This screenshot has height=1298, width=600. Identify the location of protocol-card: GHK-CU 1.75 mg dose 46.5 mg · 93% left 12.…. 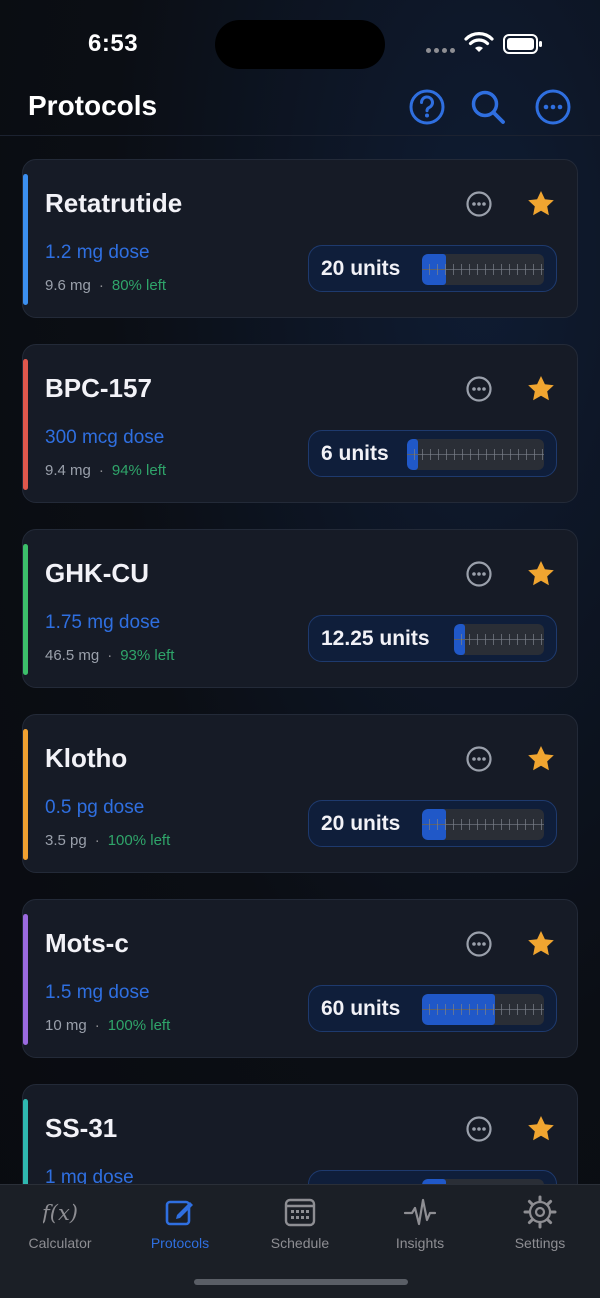
(300, 608).